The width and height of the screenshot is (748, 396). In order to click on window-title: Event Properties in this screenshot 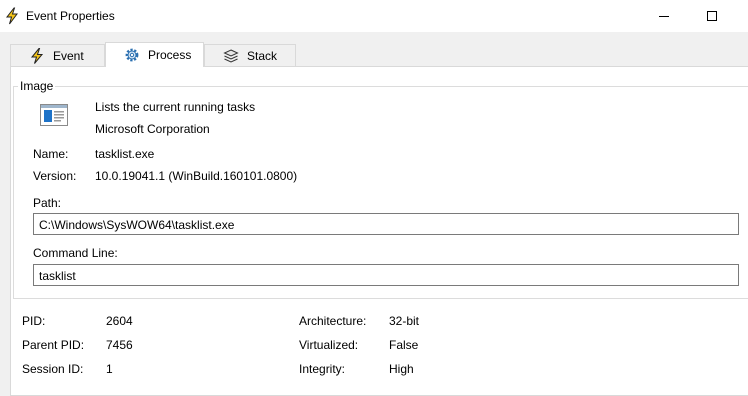, I will do `click(70, 16)`.